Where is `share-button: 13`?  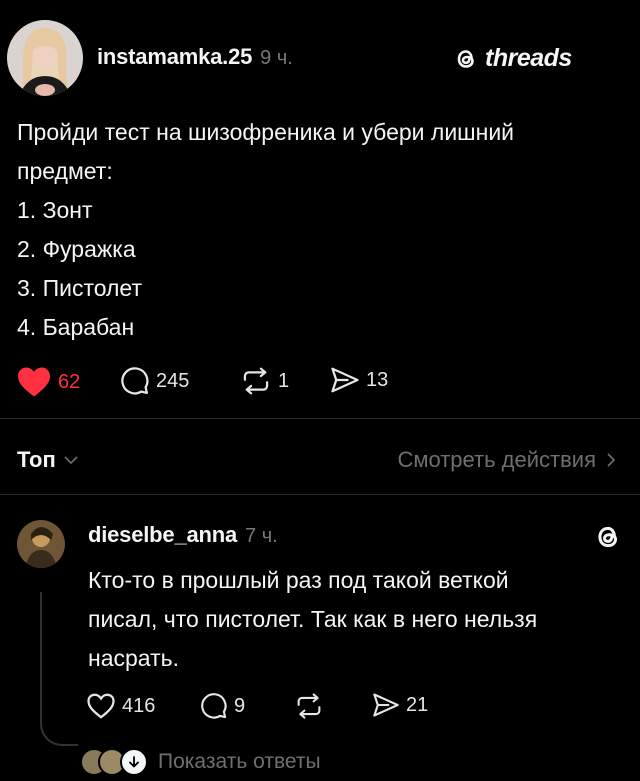 share-button: 13 is located at coordinates (359, 380).